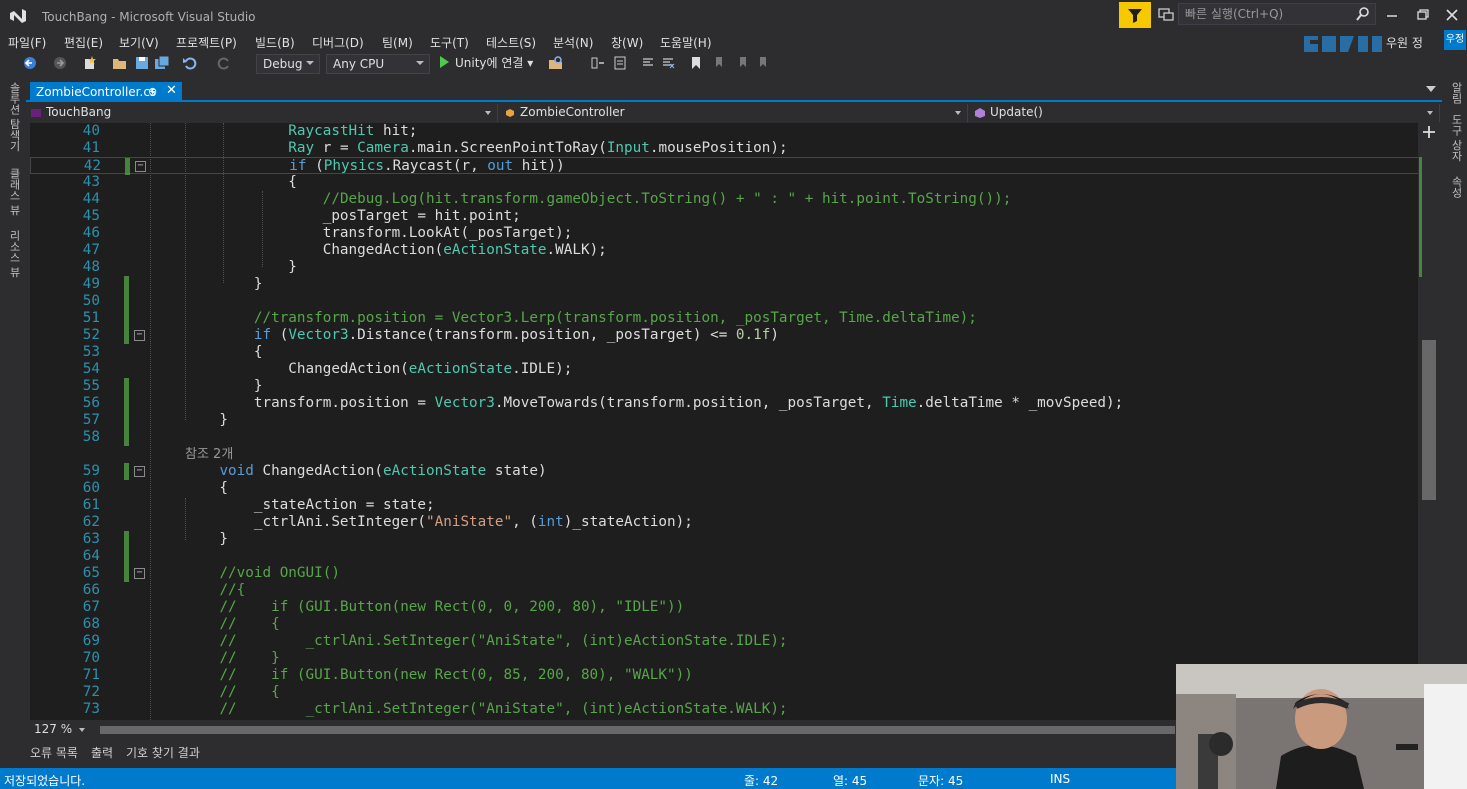 The width and height of the screenshot is (1467, 789). Describe the element at coordinates (1135, 15) in the screenshot. I see `notification-button` at that location.